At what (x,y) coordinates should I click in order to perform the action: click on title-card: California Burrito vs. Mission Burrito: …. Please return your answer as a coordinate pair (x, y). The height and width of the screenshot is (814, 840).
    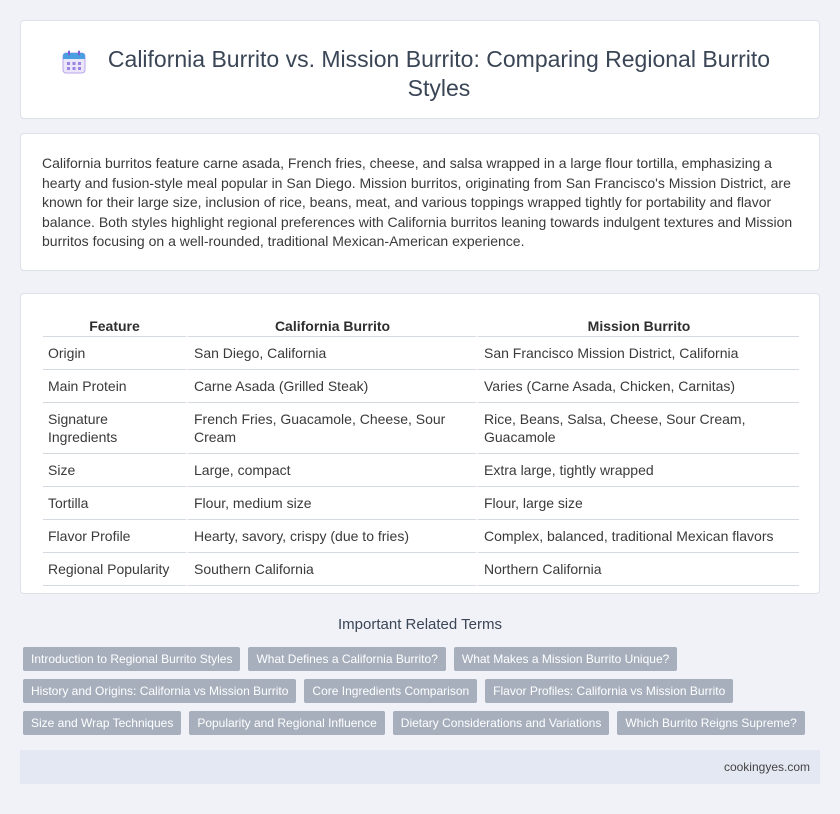
    Looking at the image, I should click on (420, 69).